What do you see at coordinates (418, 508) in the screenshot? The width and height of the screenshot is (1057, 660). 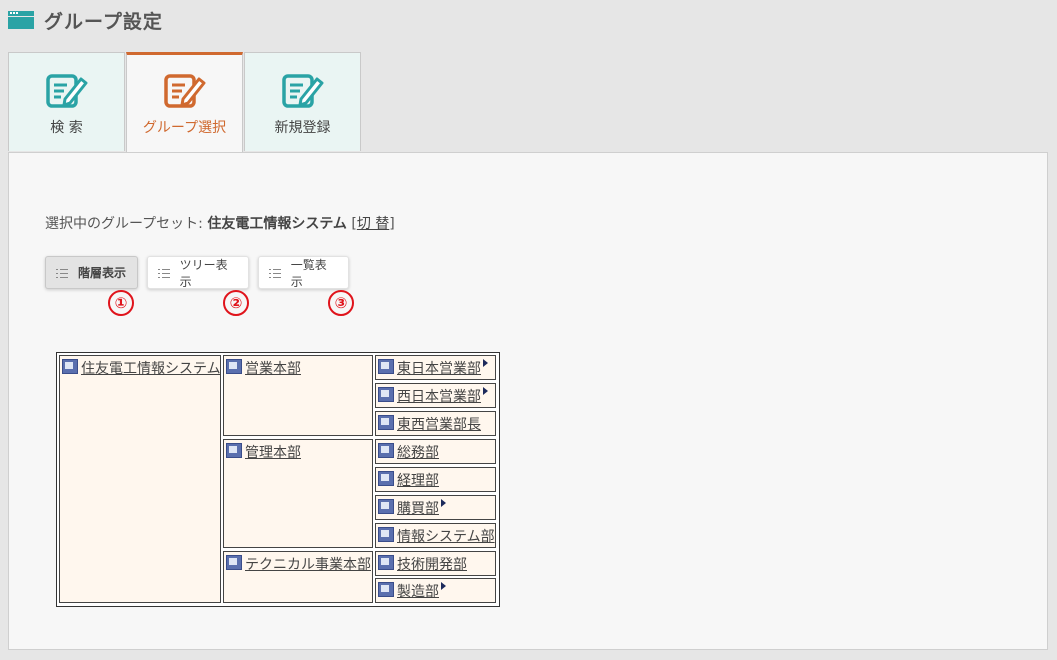 I see `group-link: 購買部` at bounding box center [418, 508].